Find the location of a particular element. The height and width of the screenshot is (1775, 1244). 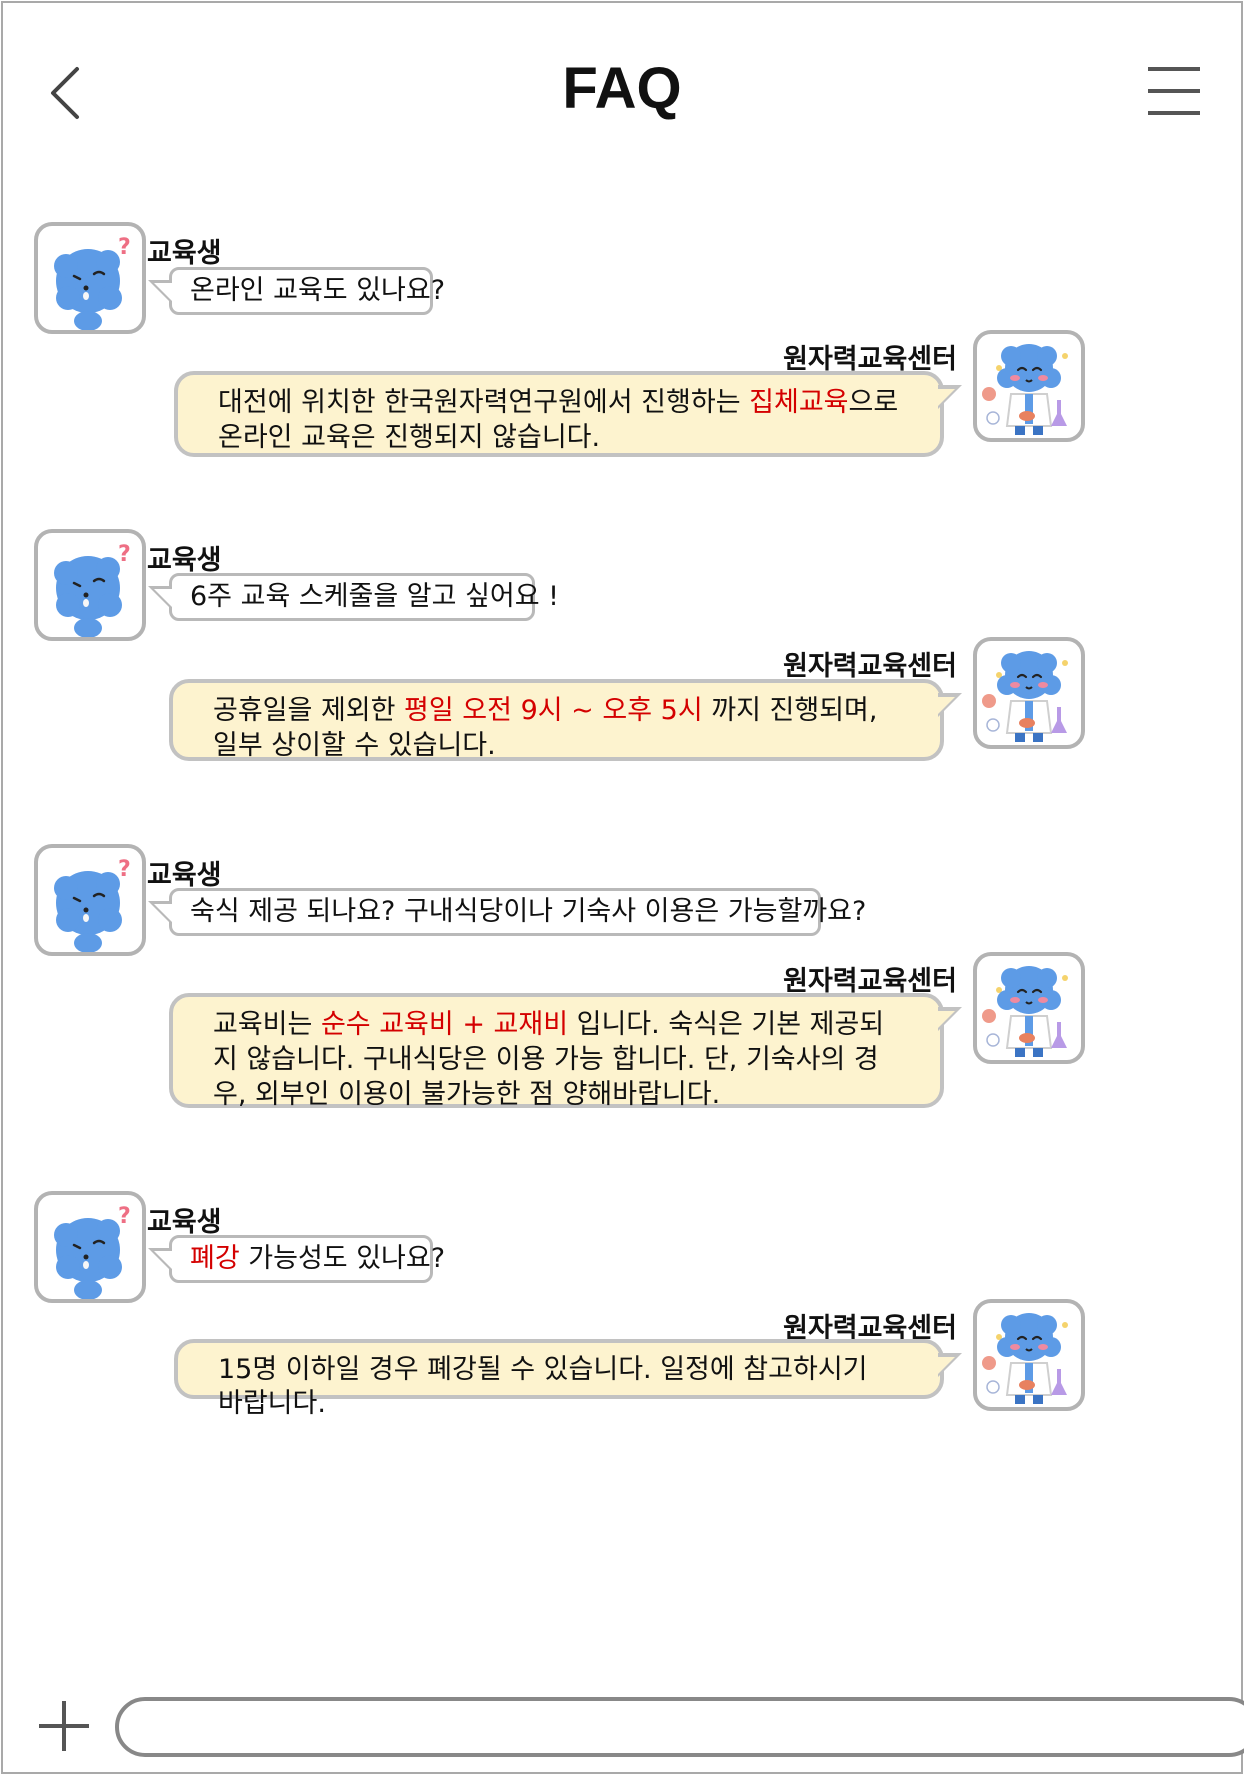

question-bubble: 6주 교육 스케줄을 알고 싶어요 ! is located at coordinates (353, 597).